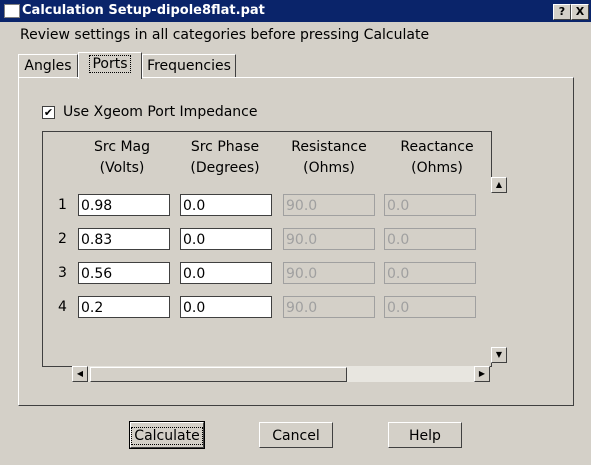 Image resolution: width=591 pixels, height=465 pixels. What do you see at coordinates (80, 374) in the screenshot?
I see `scroll-left-icon: ◀` at bounding box center [80, 374].